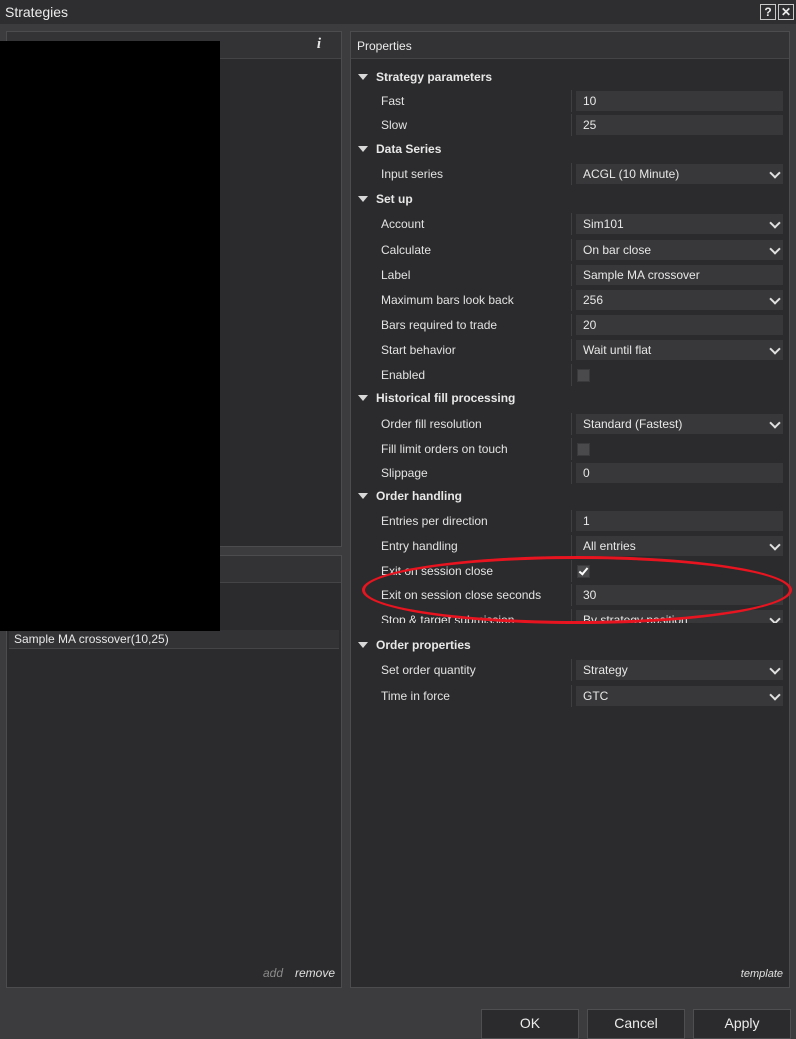 The width and height of the screenshot is (796, 1039). What do you see at coordinates (570, 45) in the screenshot?
I see `properties-header: Properties` at bounding box center [570, 45].